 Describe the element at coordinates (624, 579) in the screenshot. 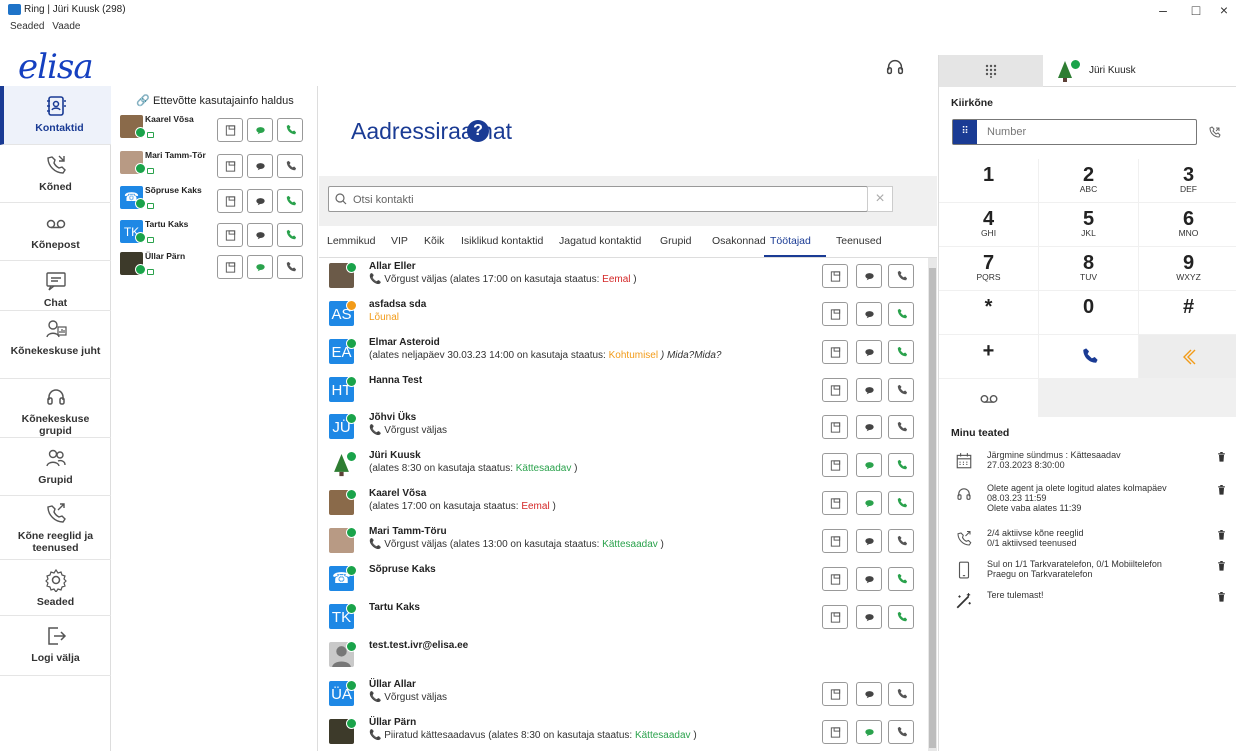

I see `contact-row: ☎ Sõpruse Kaks` at that location.